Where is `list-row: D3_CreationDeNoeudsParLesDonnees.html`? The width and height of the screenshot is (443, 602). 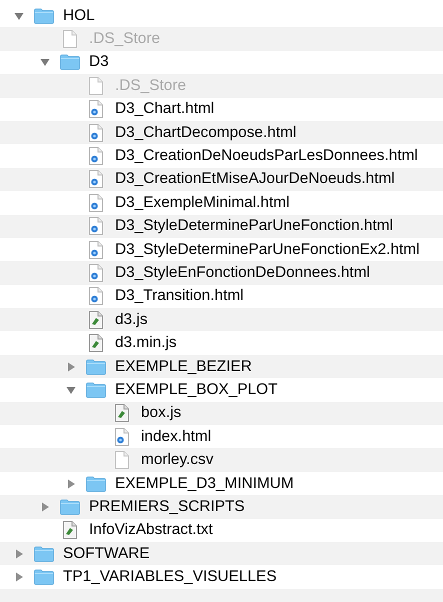
list-row: D3_CreationDeNoeudsParLesDonnees.html is located at coordinates (221, 156).